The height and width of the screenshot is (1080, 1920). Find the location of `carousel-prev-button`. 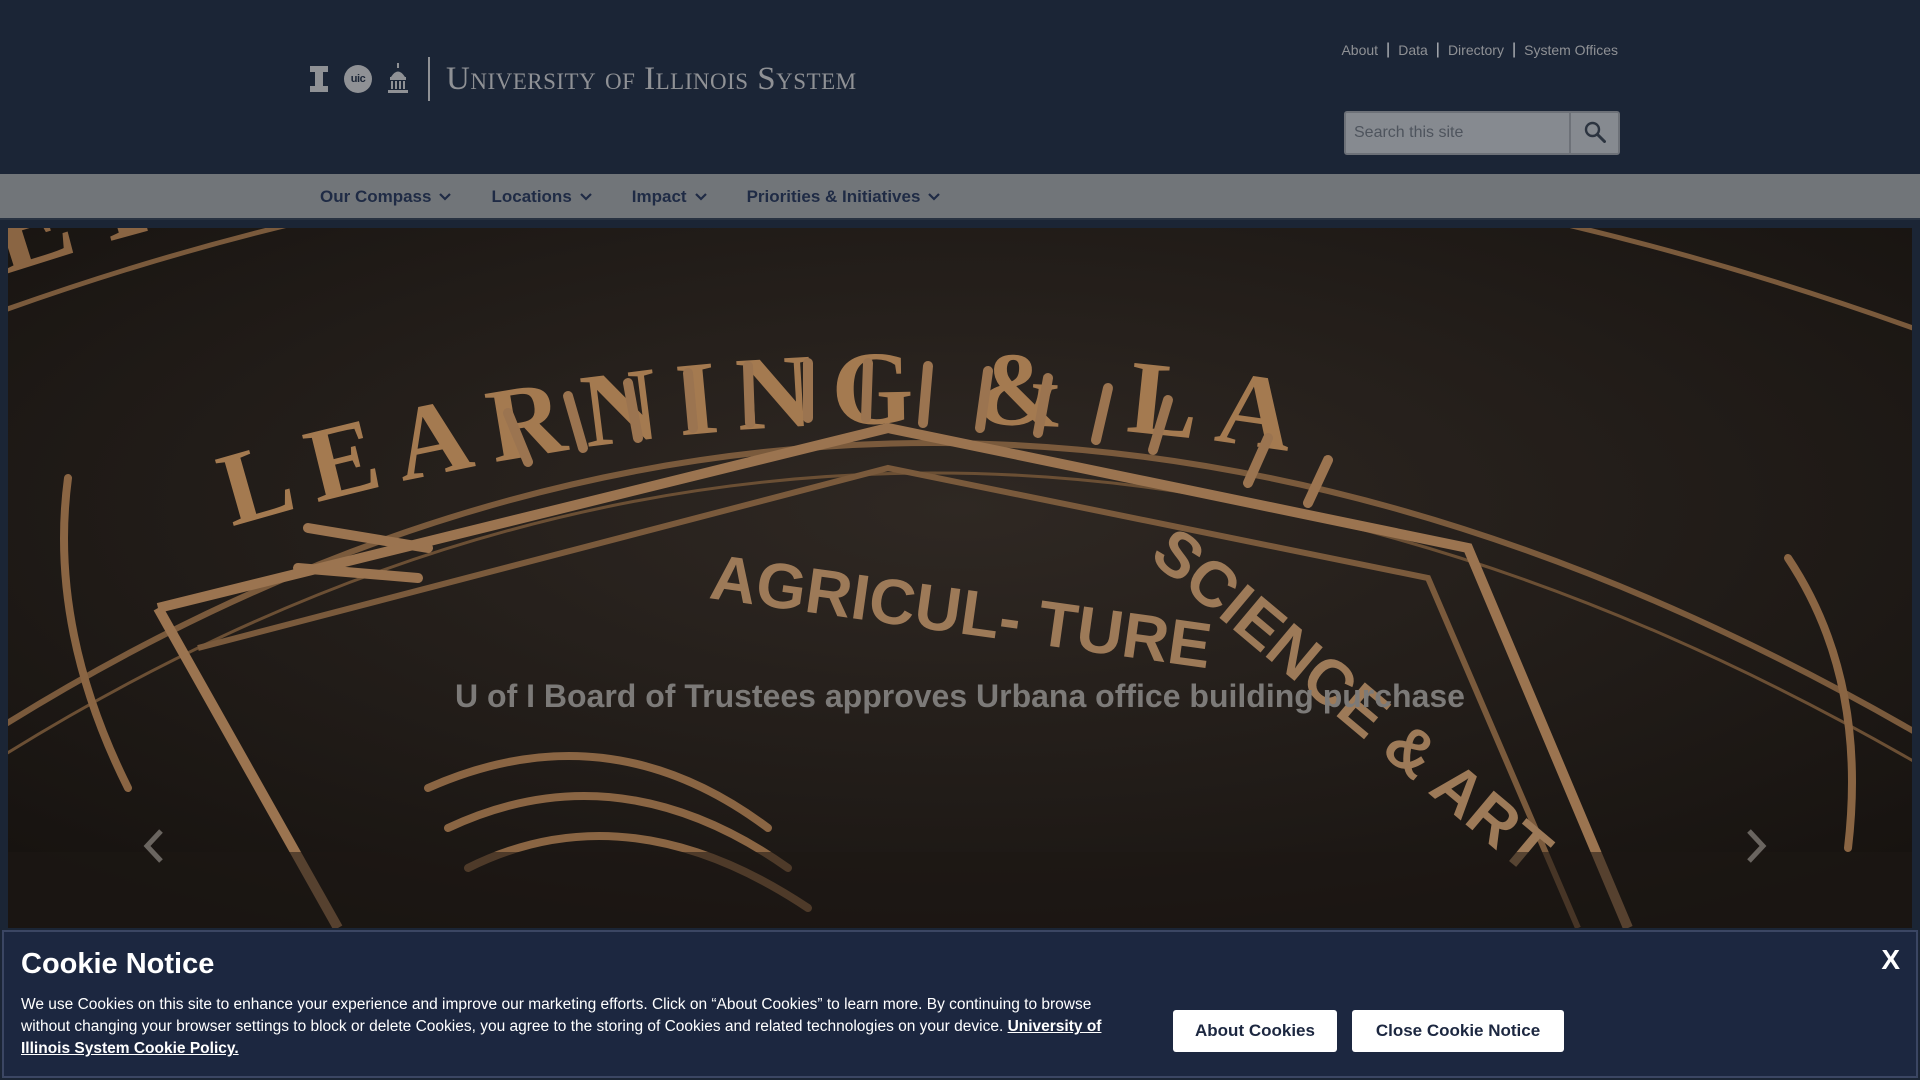

carousel-prev-button is located at coordinates (154, 846).